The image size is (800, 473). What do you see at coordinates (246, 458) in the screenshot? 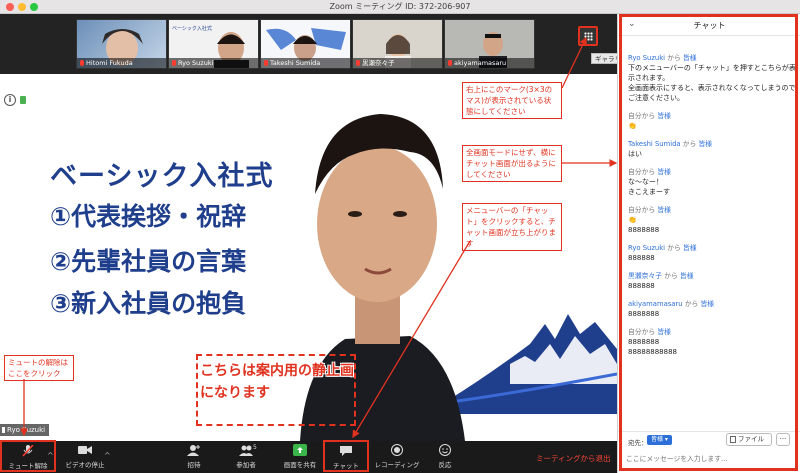
I see `participants-button: 参加者 5` at bounding box center [246, 458].